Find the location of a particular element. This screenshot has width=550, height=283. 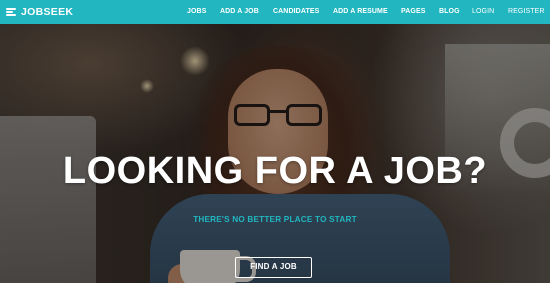

brand-name: JOBSEEK is located at coordinates (47, 12).